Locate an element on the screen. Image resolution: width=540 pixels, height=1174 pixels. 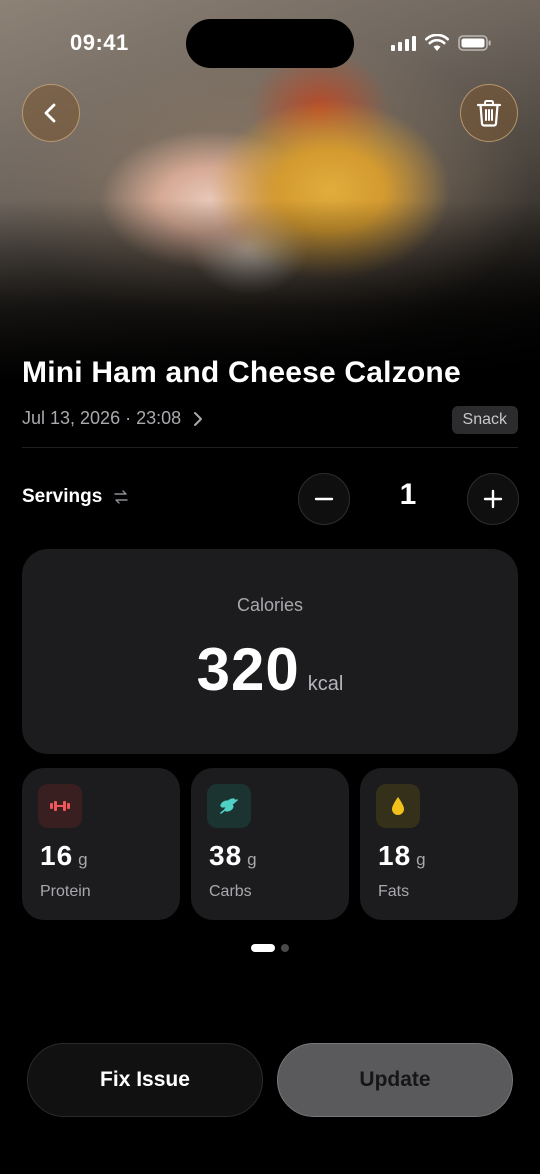
dynamic-island is located at coordinates (270, 43).